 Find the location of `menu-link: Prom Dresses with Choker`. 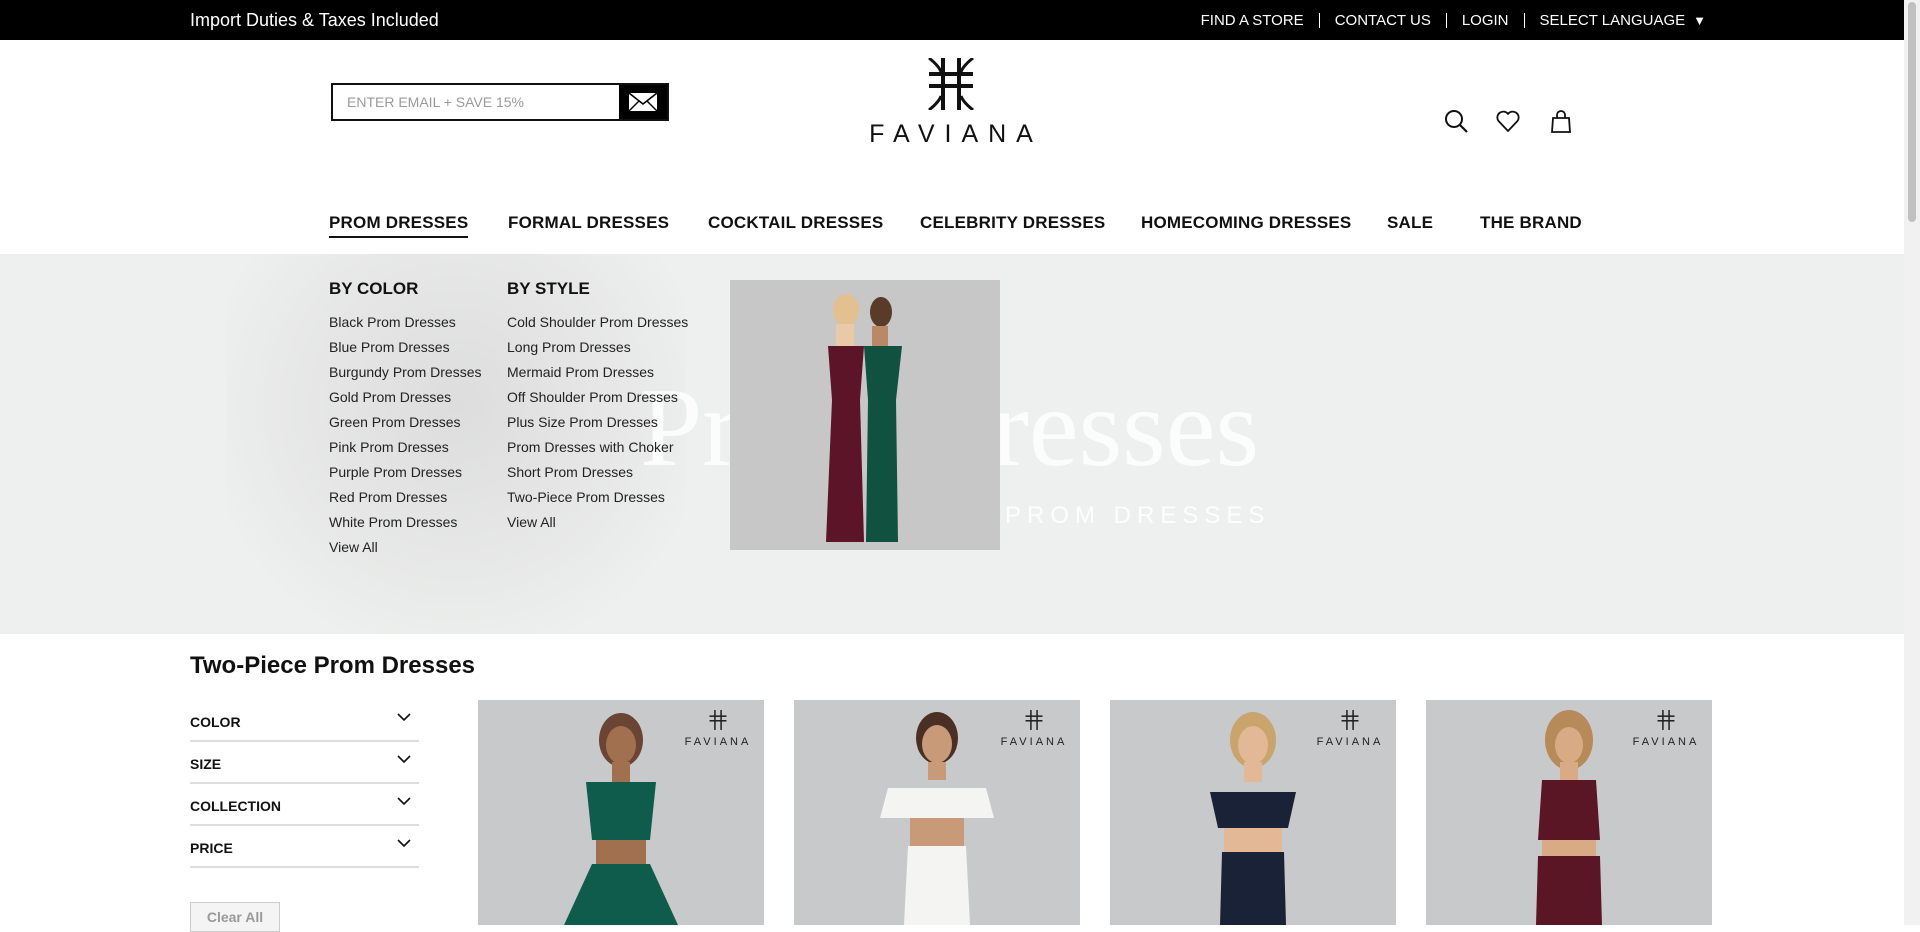

menu-link: Prom Dresses with Choker is located at coordinates (597, 451).